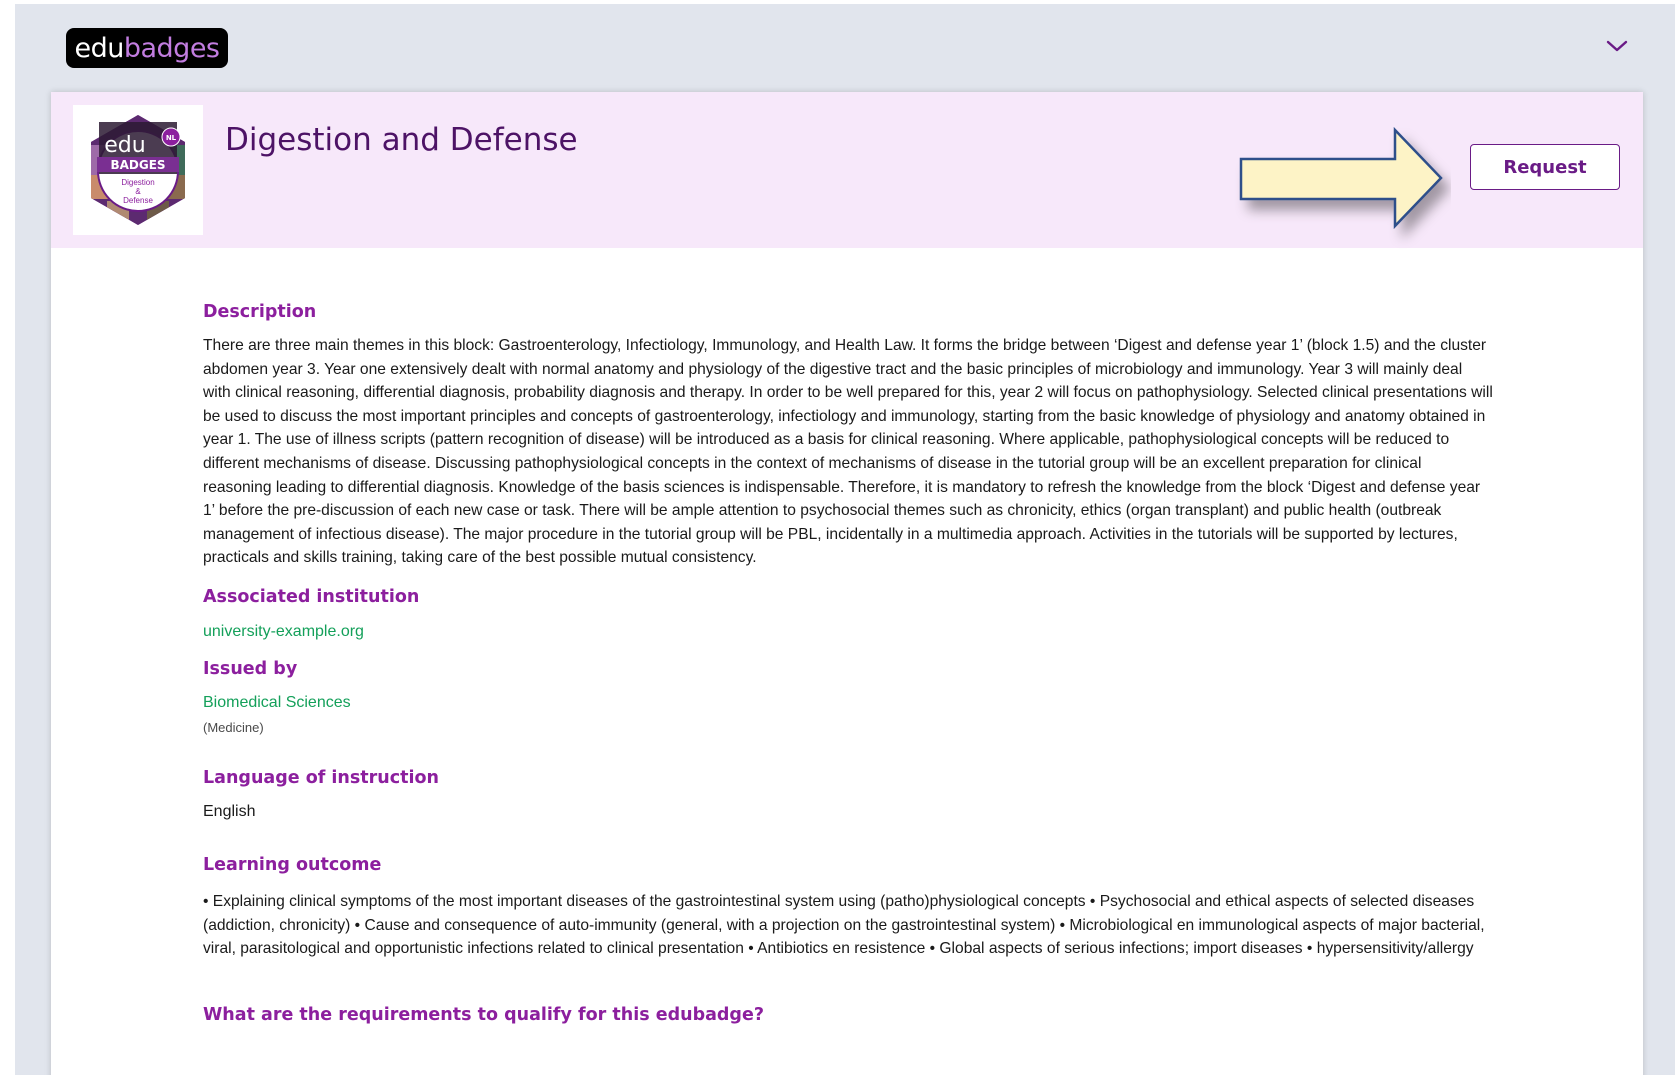 The height and width of the screenshot is (1075, 1675). Describe the element at coordinates (277, 703) in the screenshot. I see `issuer-link: Biomedical Sciences` at that location.